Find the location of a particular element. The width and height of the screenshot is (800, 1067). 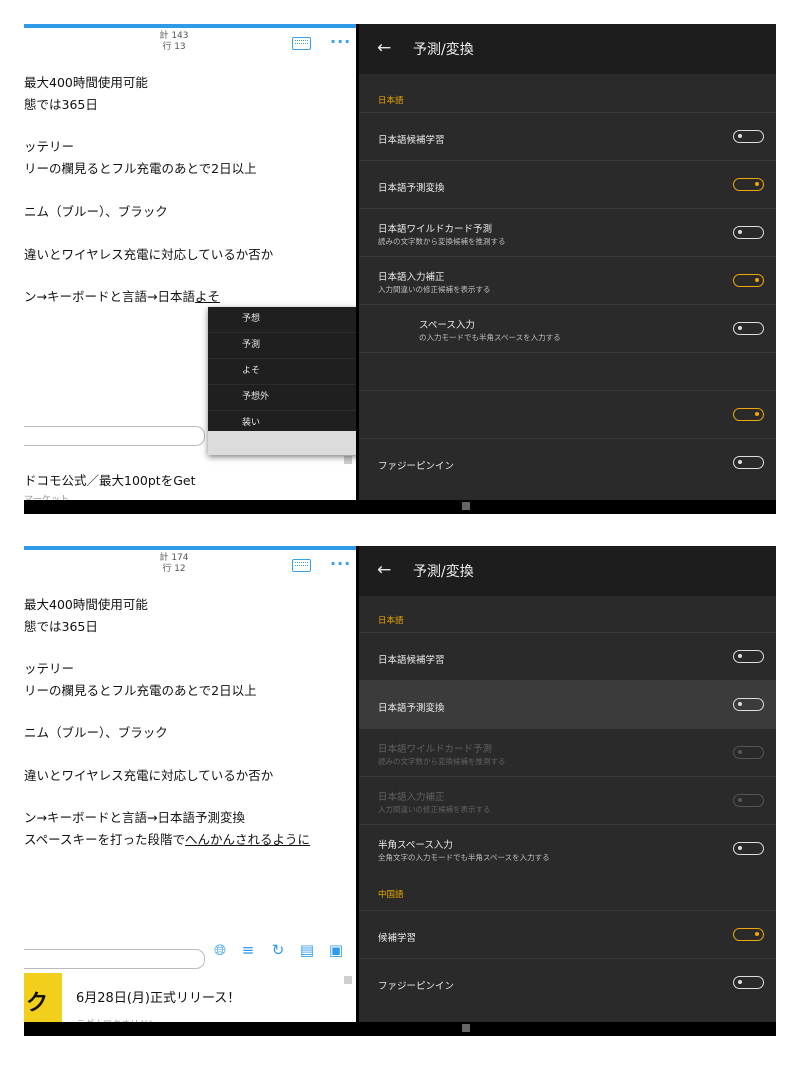

char-line-counter: 計 174 行 12 is located at coordinates (174, 564).